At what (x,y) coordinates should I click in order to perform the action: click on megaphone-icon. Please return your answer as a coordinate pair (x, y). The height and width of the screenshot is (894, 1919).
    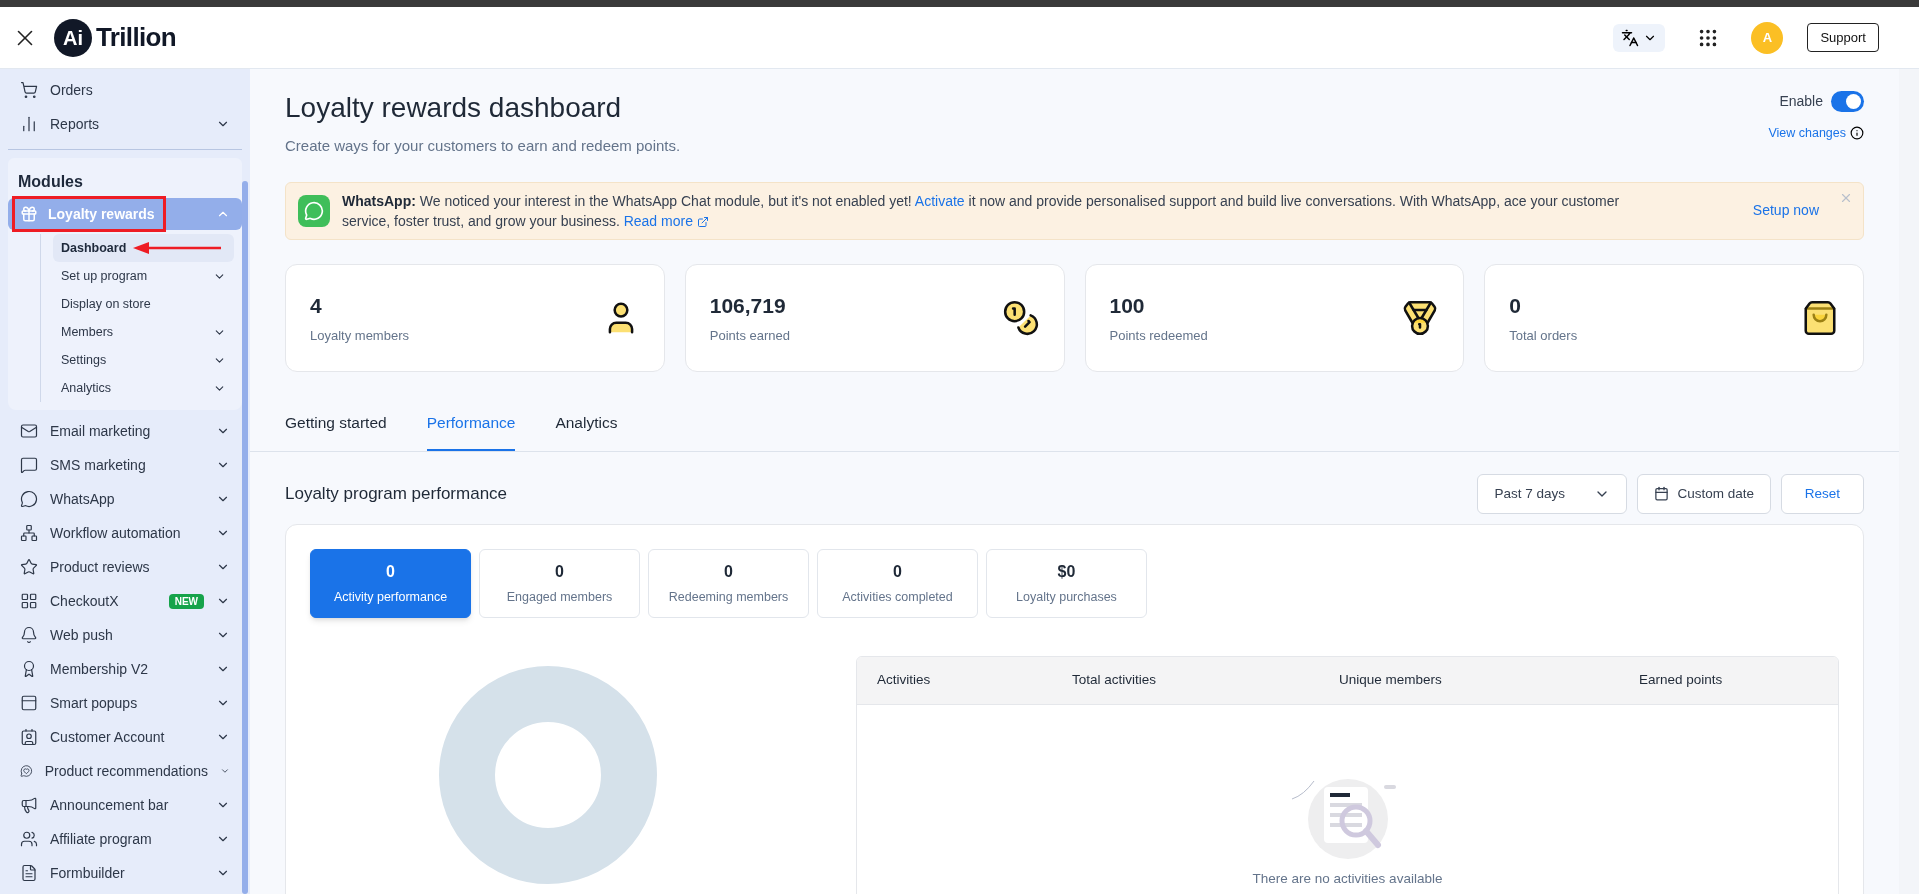
    Looking at the image, I should click on (29, 805).